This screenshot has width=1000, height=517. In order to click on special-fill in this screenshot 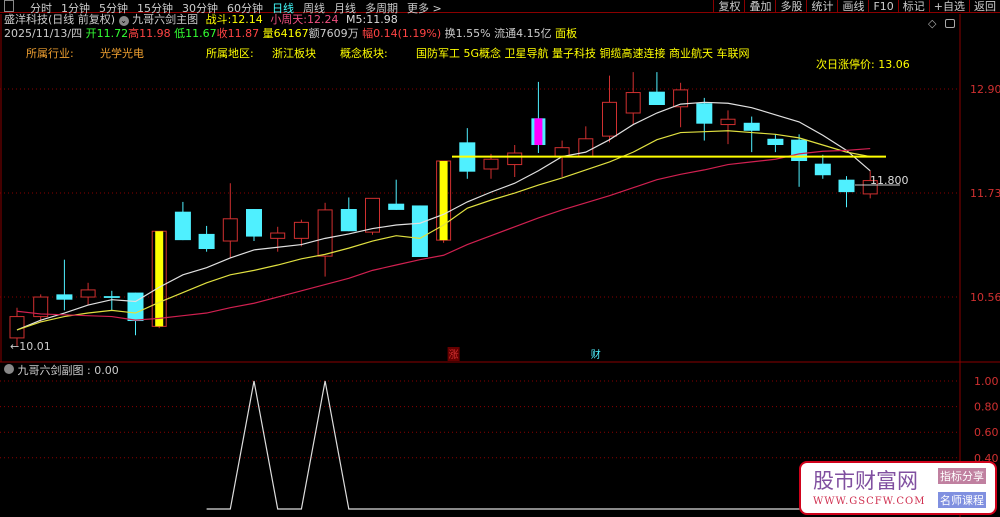, I will do `click(538, 132)`.